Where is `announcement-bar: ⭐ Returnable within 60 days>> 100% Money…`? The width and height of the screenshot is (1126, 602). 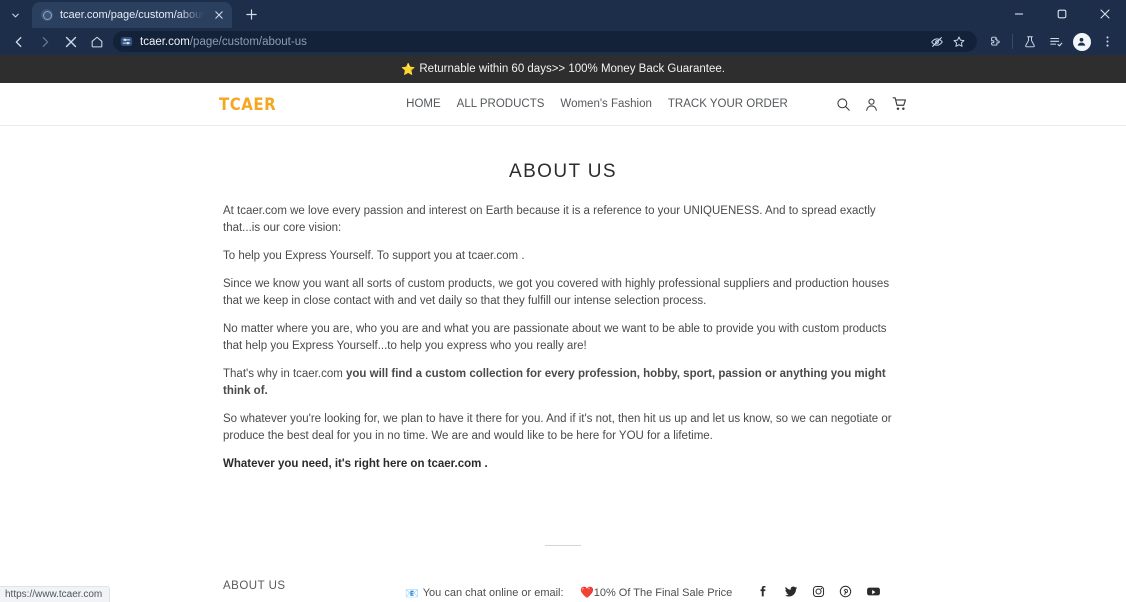
announcement-bar: ⭐ Returnable within 60 days>> 100% Money… is located at coordinates (563, 69).